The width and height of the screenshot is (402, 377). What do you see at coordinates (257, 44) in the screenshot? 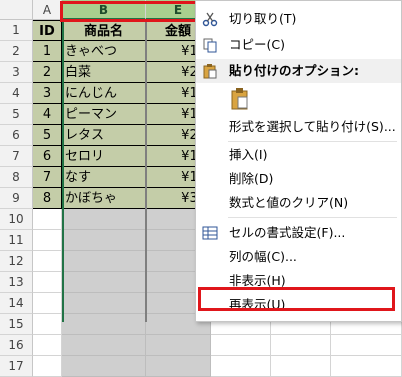
I see `menu-item-label: コピー(C)` at bounding box center [257, 44].